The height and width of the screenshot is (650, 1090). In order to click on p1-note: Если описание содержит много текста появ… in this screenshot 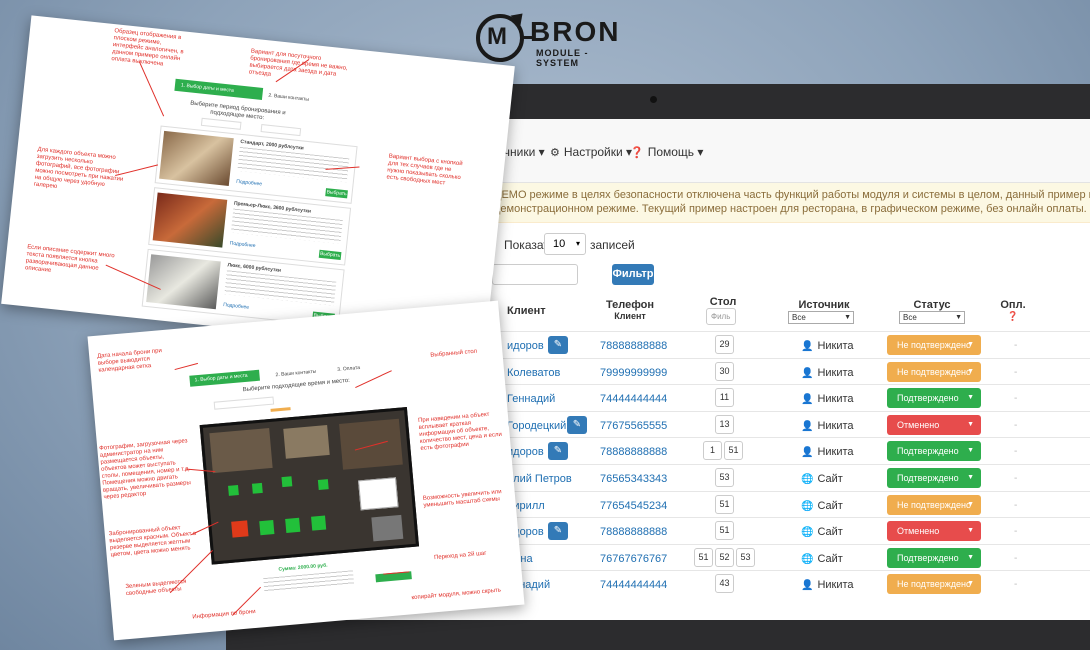, I will do `click(69, 259)`.